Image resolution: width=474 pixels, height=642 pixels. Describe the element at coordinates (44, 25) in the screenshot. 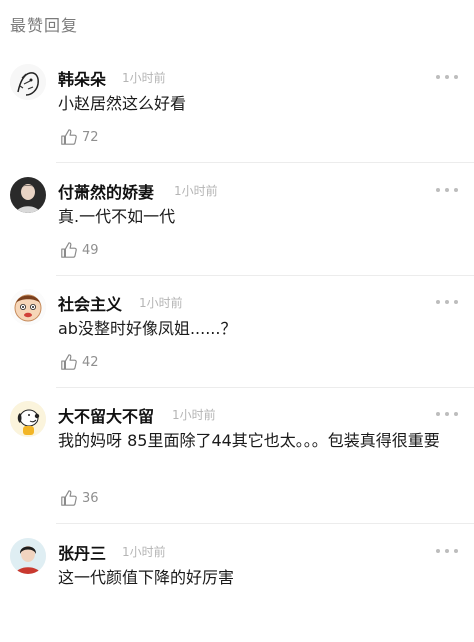

I see `section-header: 最赞回复` at that location.